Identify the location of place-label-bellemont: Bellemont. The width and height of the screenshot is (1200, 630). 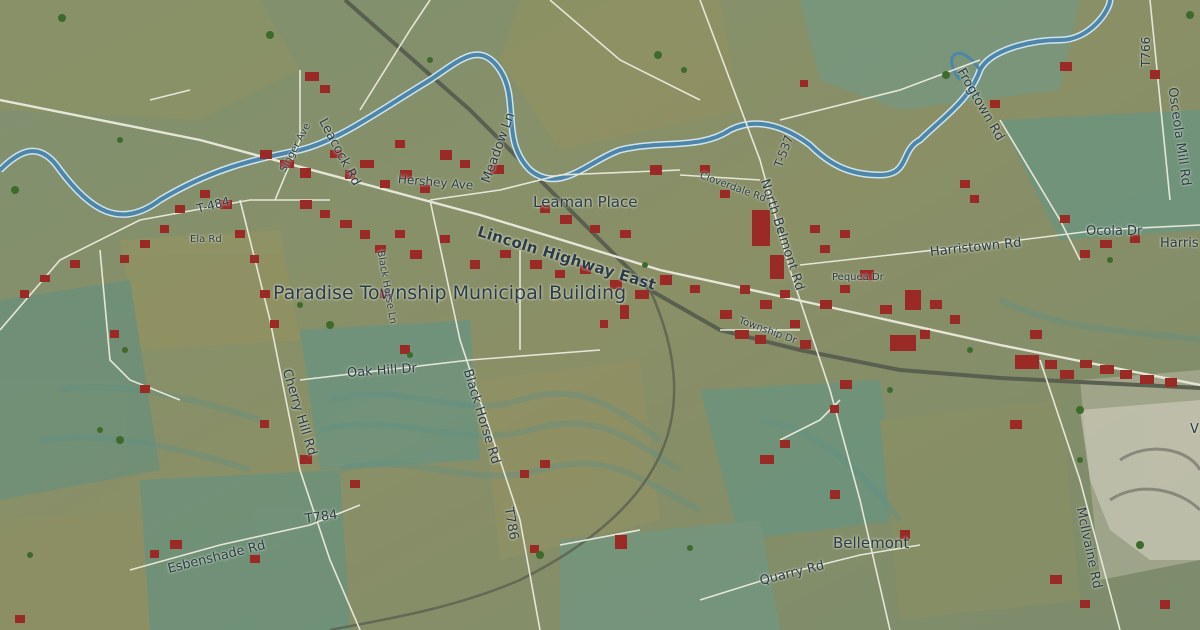
(871, 543).